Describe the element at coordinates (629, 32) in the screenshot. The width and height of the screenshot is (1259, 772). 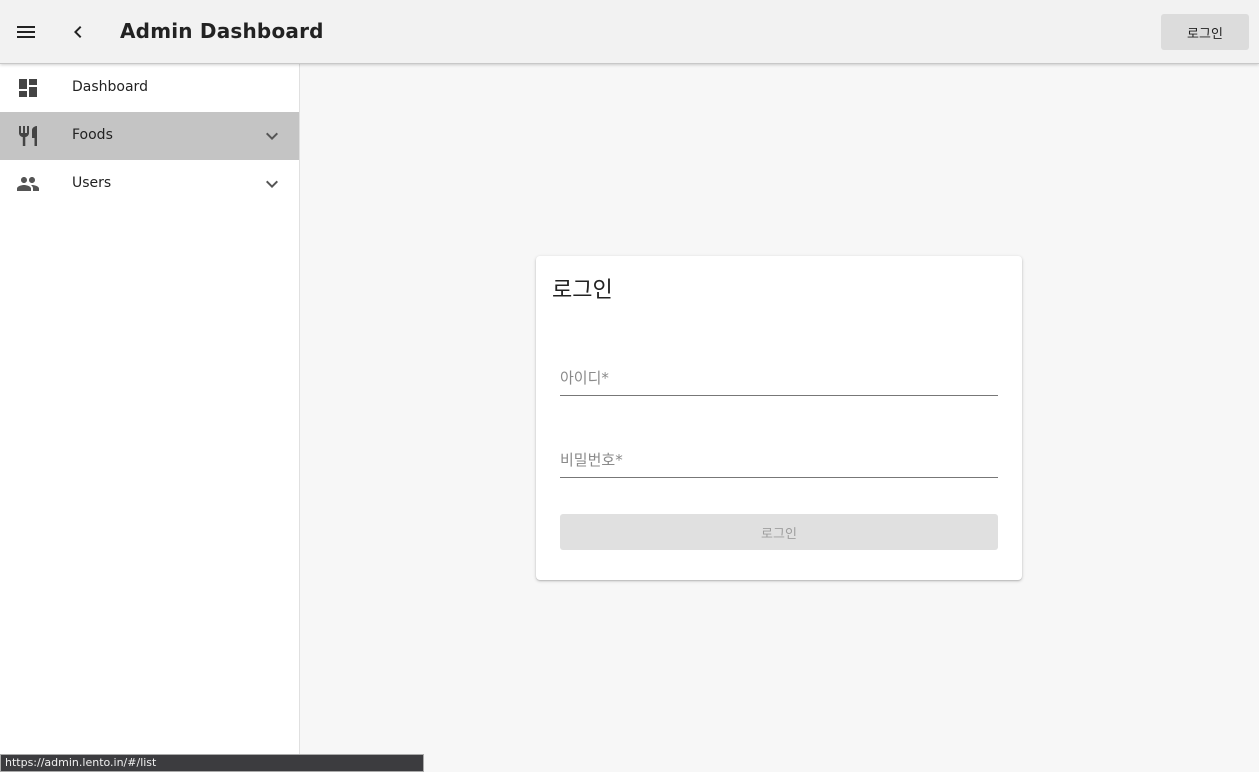
I see `top-app-bar: Admin Dashboard 로그인` at that location.